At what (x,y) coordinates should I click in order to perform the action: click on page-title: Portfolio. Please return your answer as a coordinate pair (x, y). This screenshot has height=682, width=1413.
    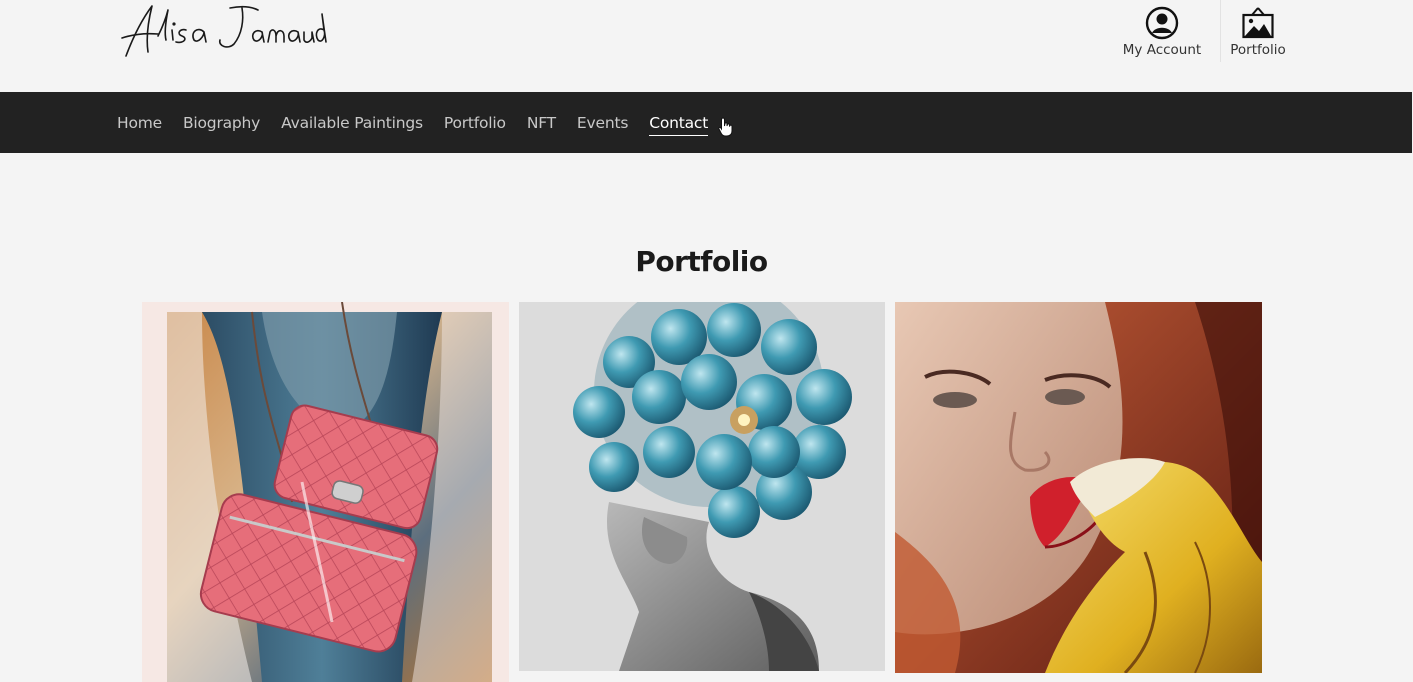
    Looking at the image, I should click on (701, 261).